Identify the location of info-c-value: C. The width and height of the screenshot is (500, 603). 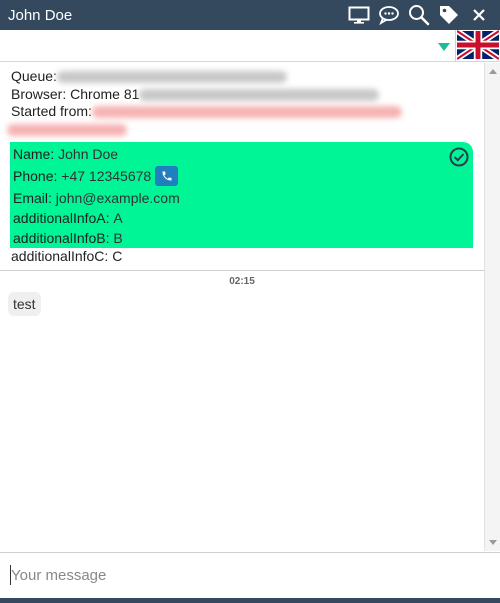
(117, 255).